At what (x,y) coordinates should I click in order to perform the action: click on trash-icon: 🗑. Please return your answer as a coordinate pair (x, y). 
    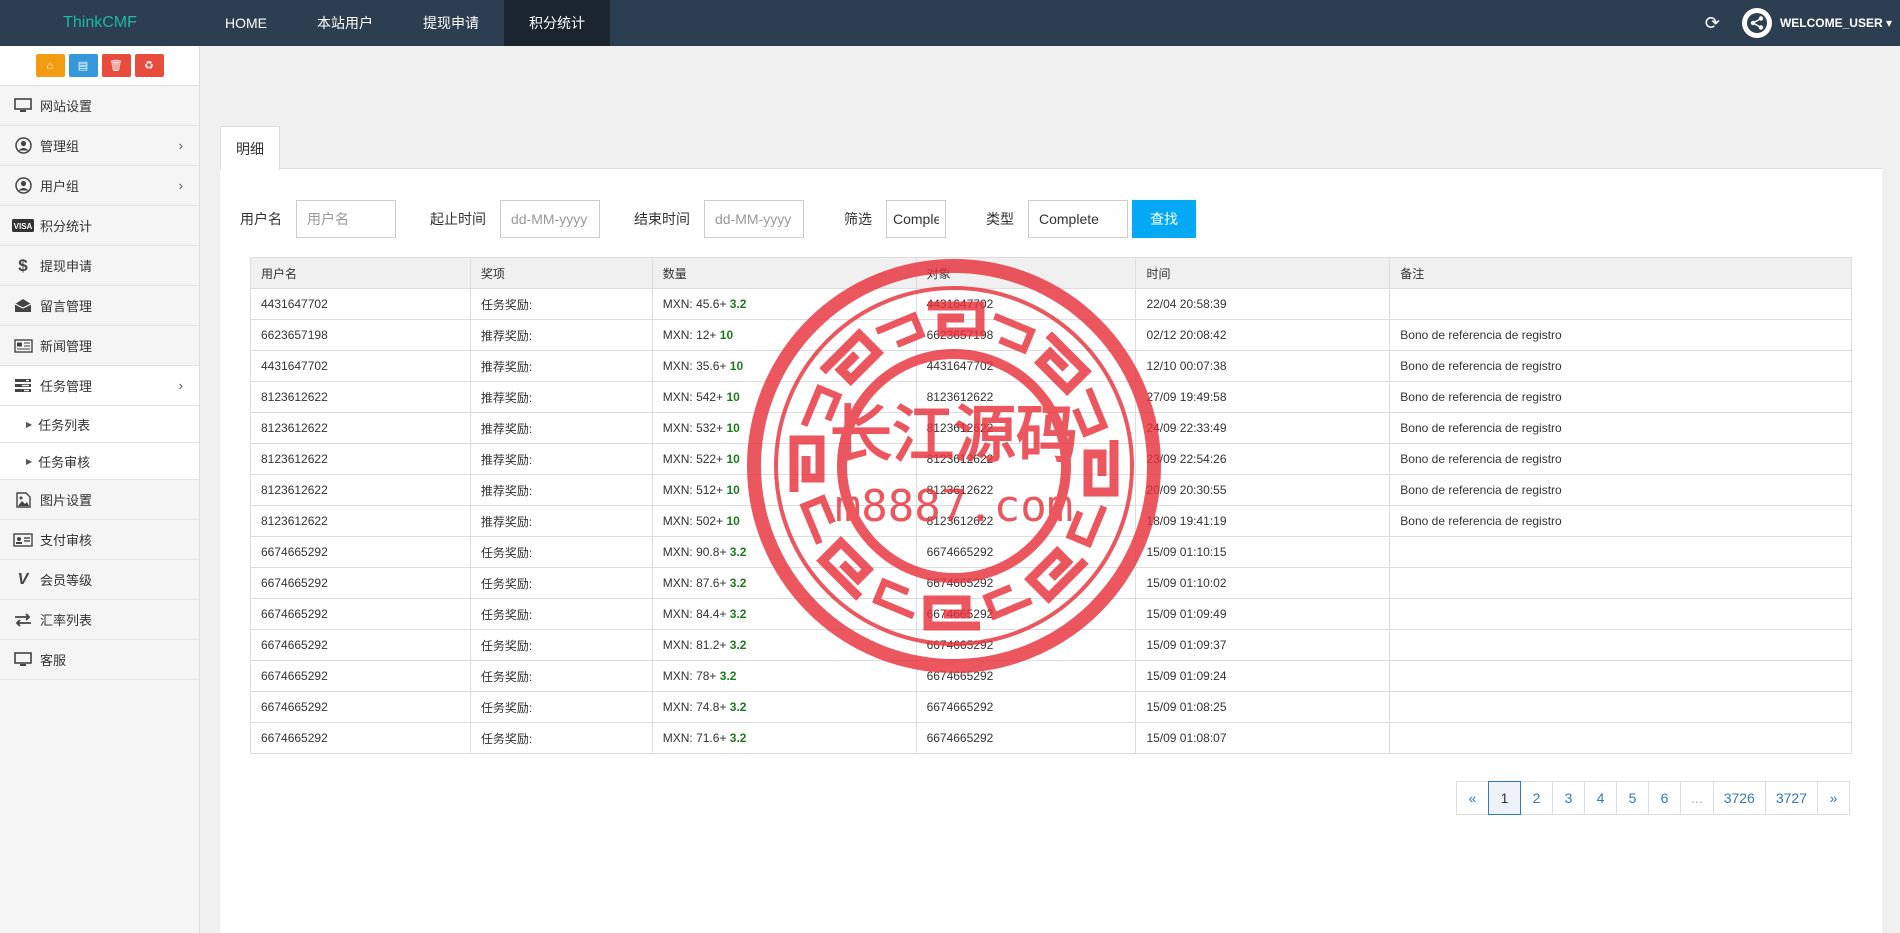
    Looking at the image, I should click on (116, 66).